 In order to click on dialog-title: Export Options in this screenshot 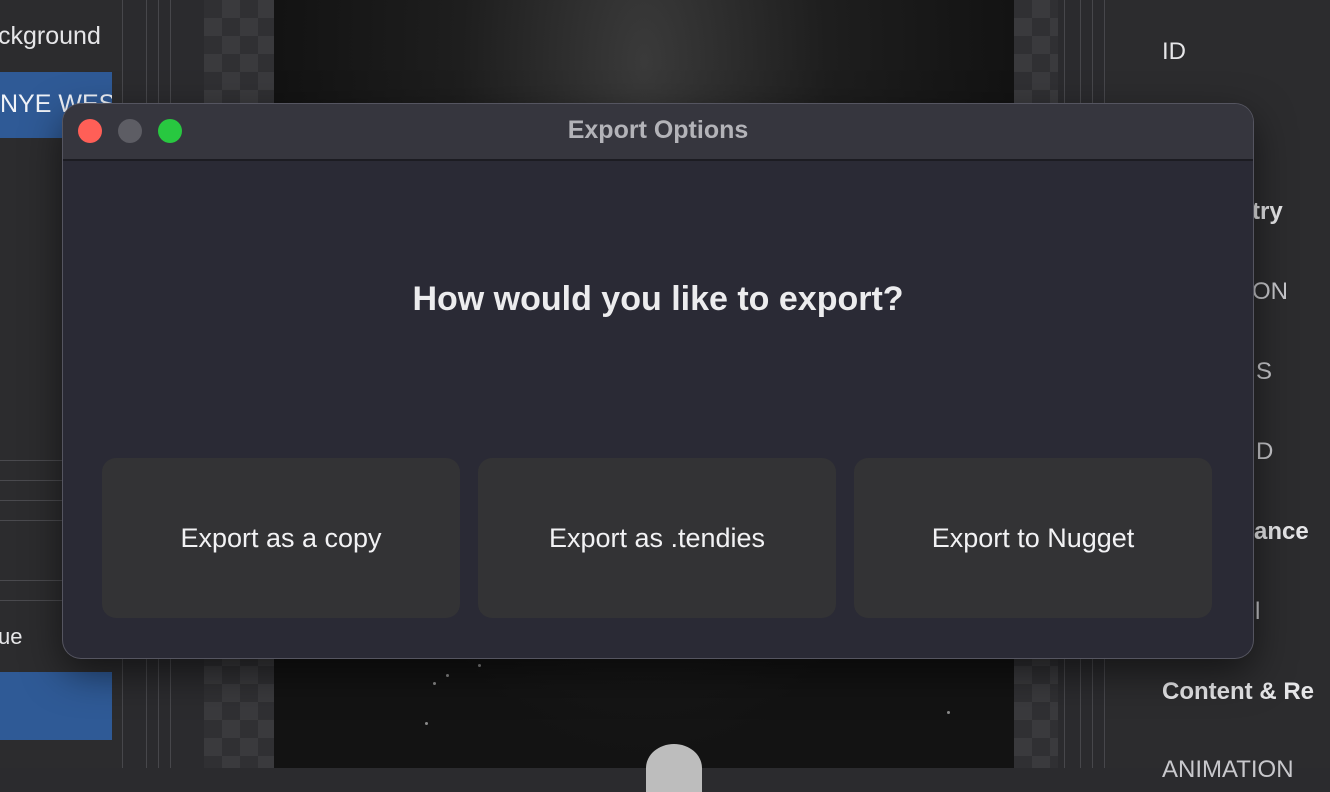, I will do `click(658, 130)`.